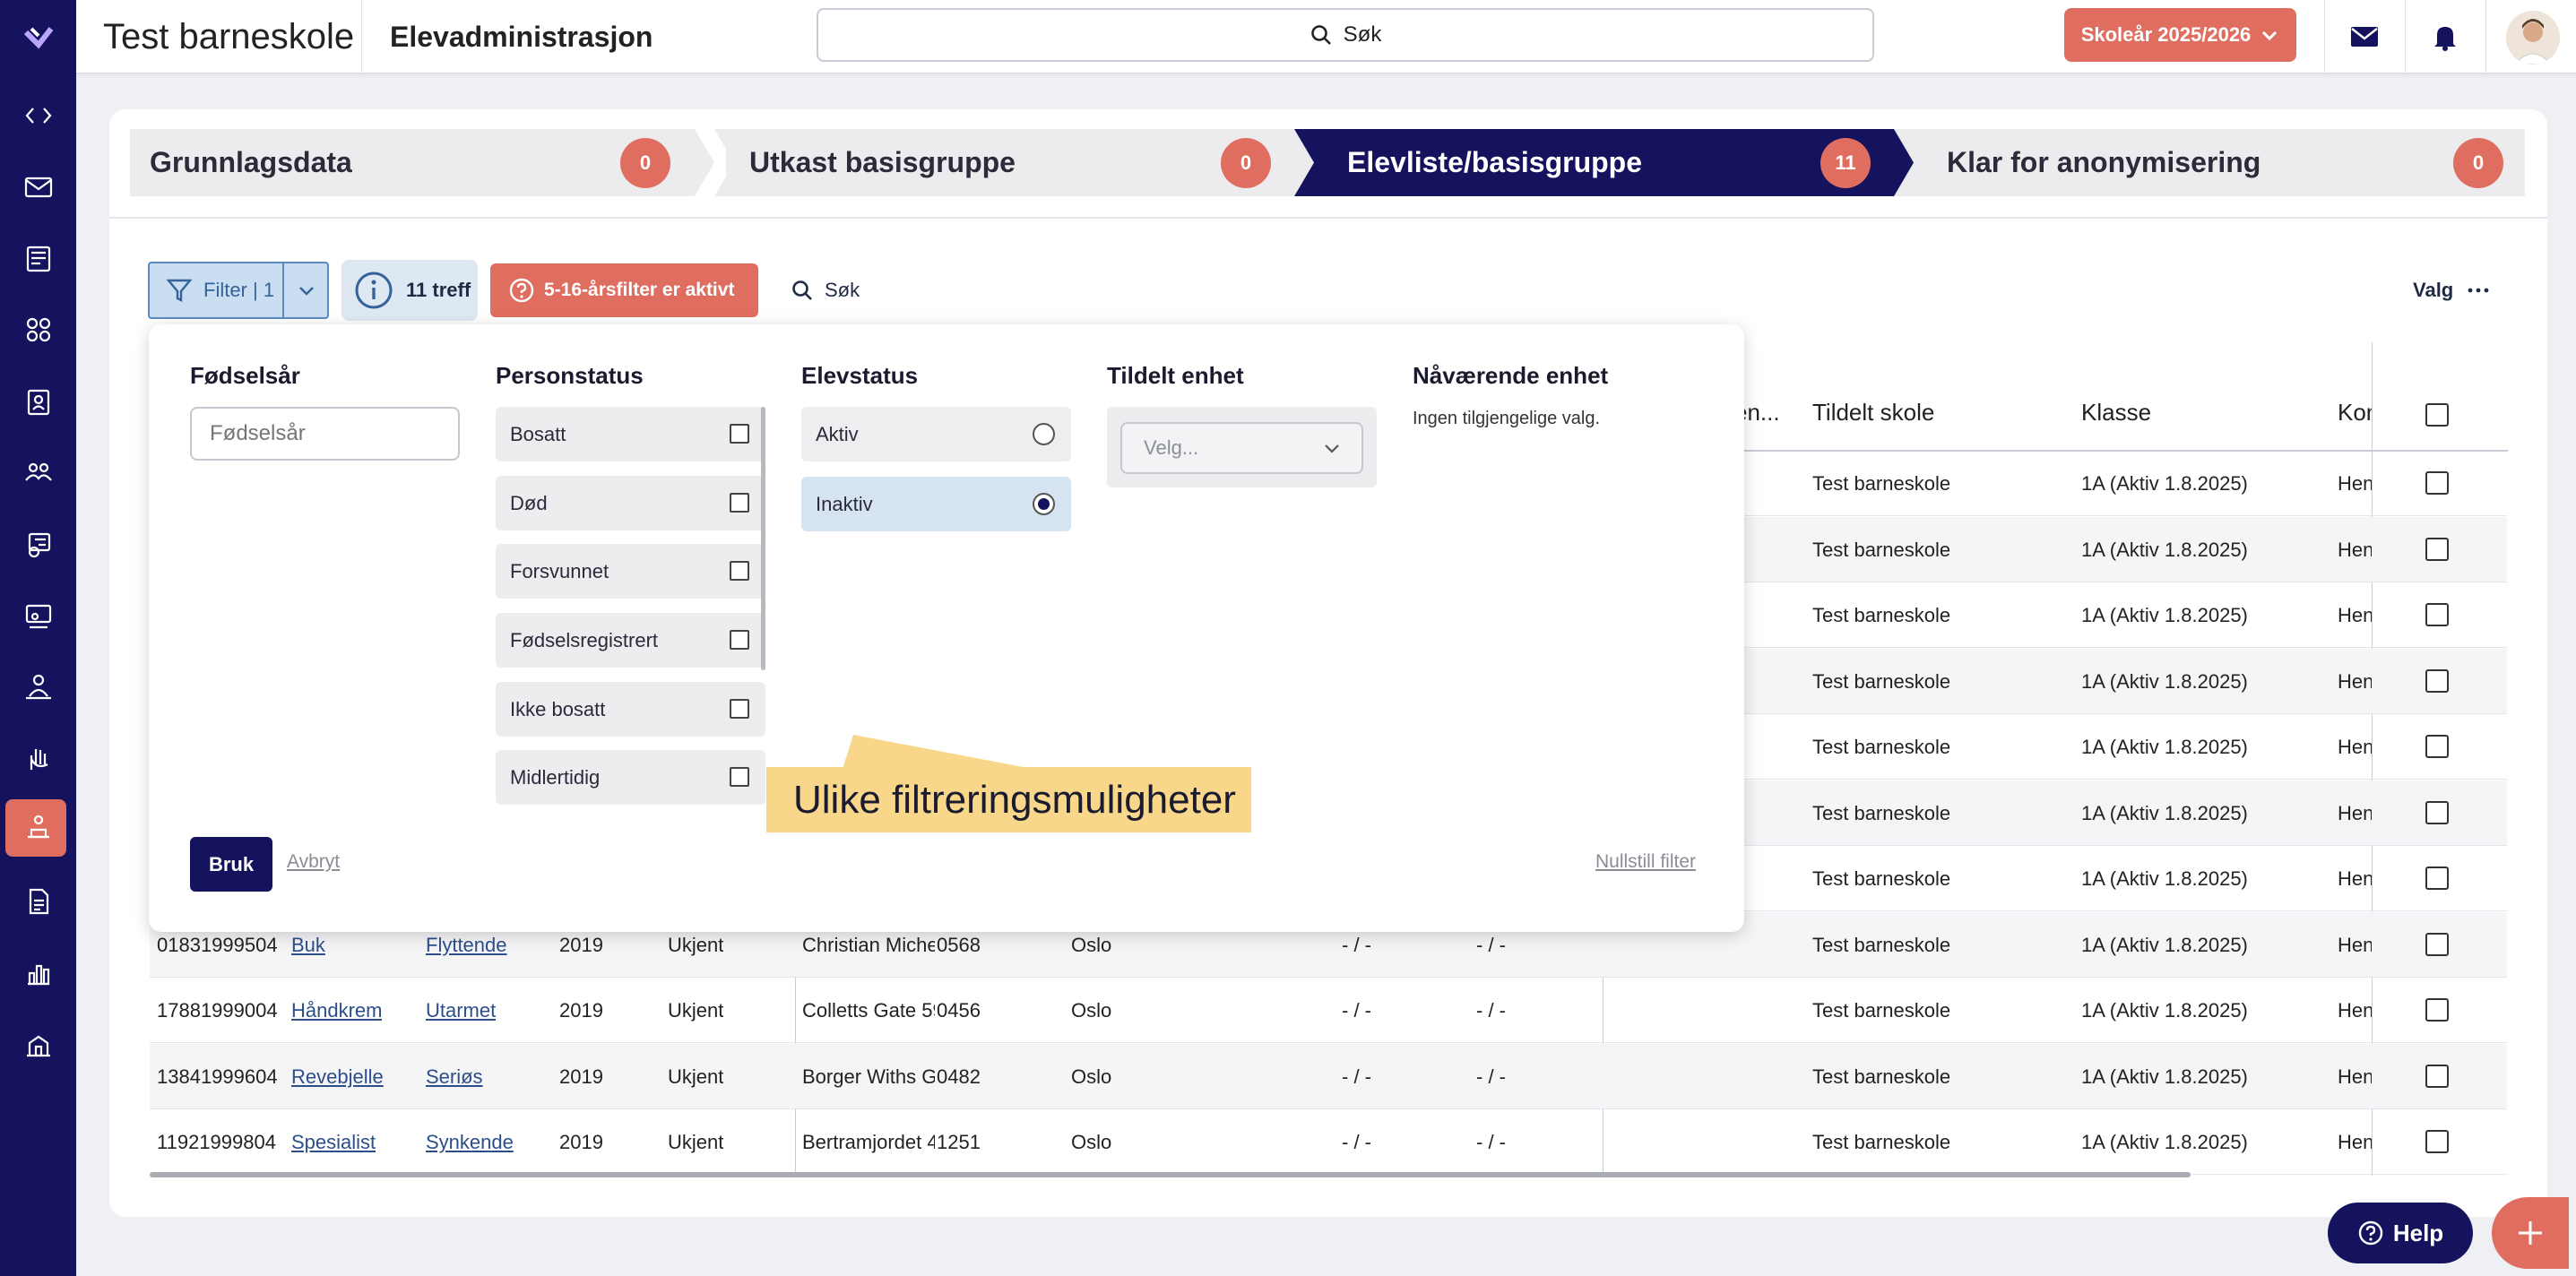 Image resolution: width=2576 pixels, height=1276 pixels. What do you see at coordinates (2400, 1233) in the screenshot?
I see `help-button: Help` at bounding box center [2400, 1233].